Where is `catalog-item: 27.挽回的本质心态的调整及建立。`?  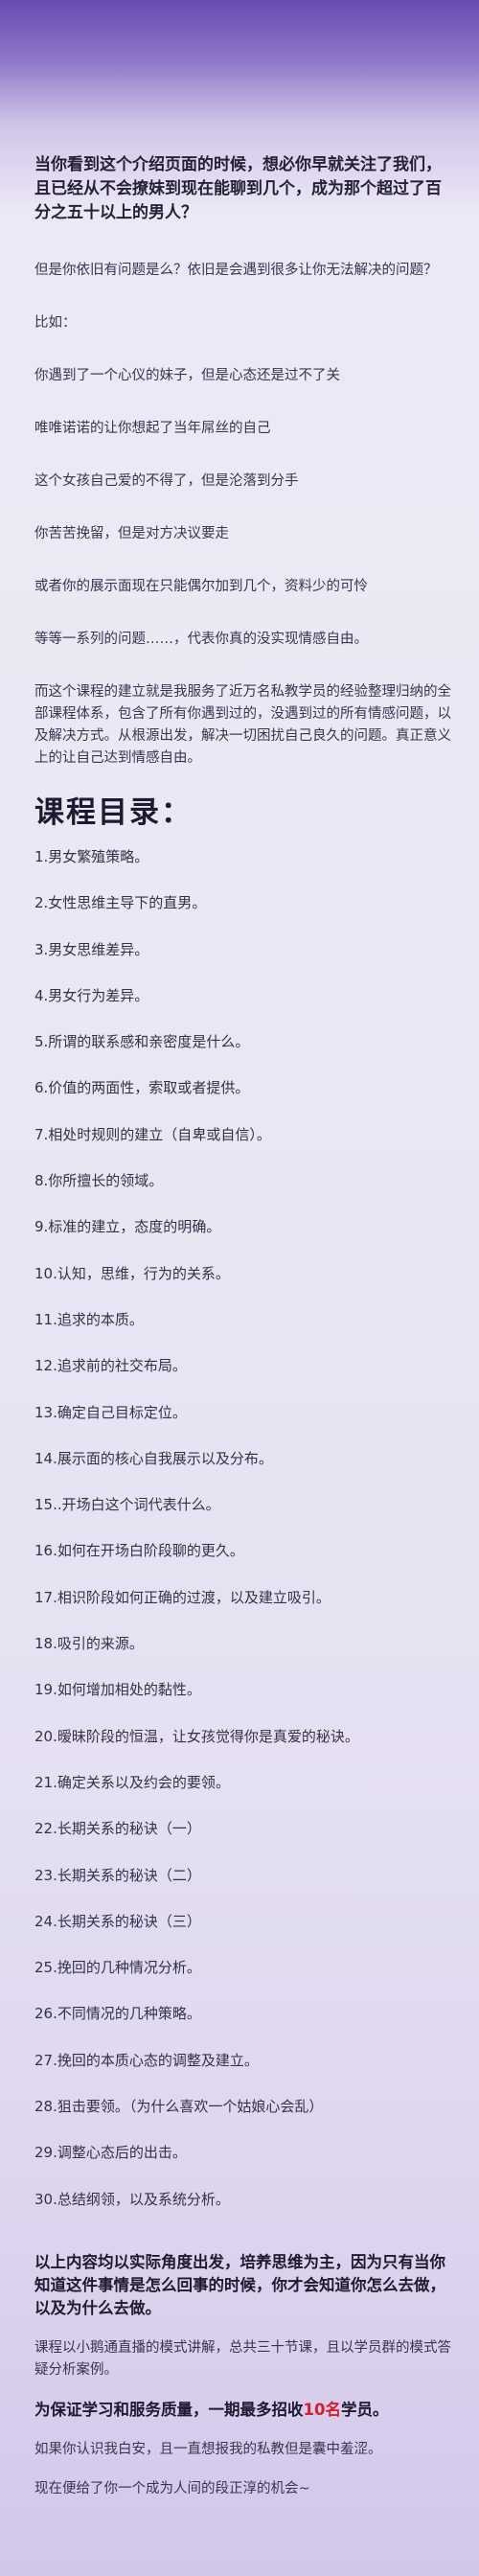 catalog-item: 27.挽回的本质心态的调整及建立。 is located at coordinates (146, 2060).